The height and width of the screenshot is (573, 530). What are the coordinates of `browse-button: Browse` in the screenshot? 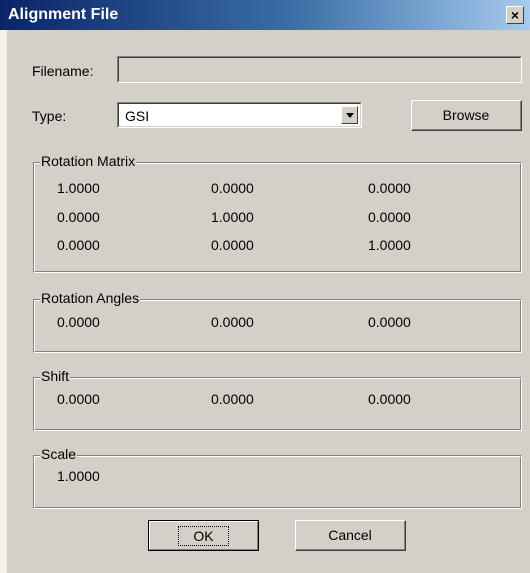 It's located at (466, 115).